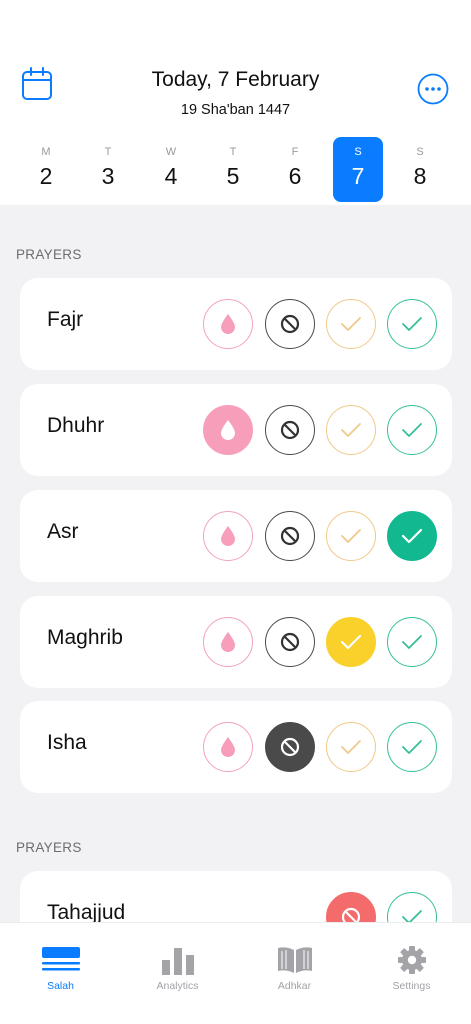 The width and height of the screenshot is (471, 1024). Describe the element at coordinates (63, 531) in the screenshot. I see `prayer-name: Asr` at that location.